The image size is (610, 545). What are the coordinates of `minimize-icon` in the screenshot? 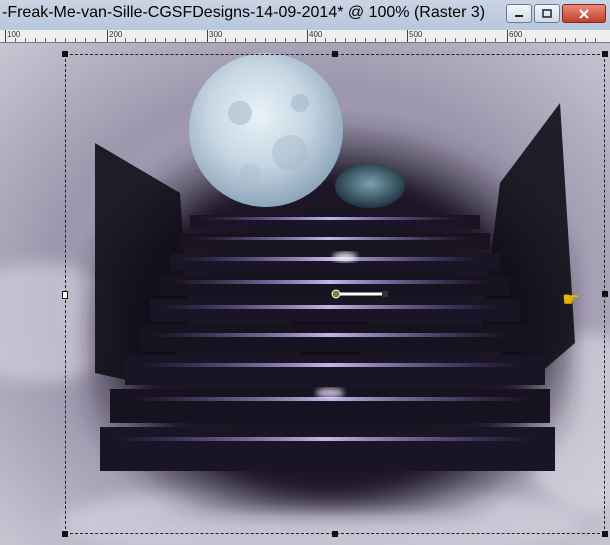 It's located at (519, 15).